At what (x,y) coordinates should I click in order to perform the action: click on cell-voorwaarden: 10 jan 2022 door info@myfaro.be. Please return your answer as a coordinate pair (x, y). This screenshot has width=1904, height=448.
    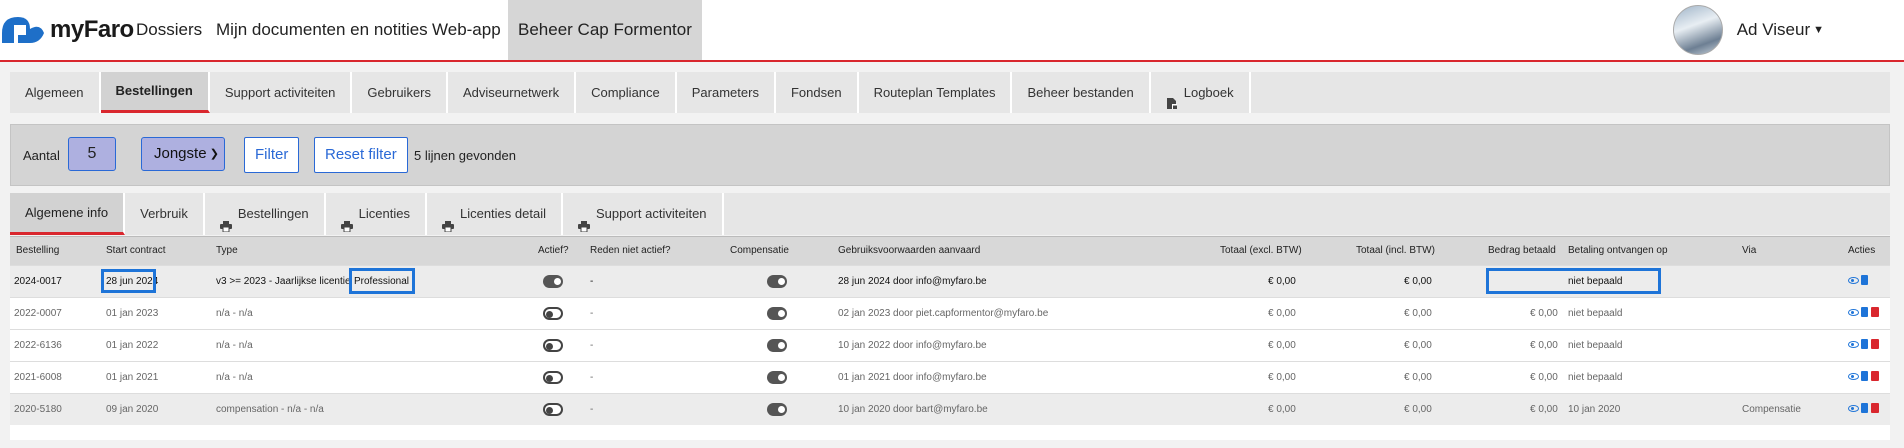
    Looking at the image, I should click on (912, 345).